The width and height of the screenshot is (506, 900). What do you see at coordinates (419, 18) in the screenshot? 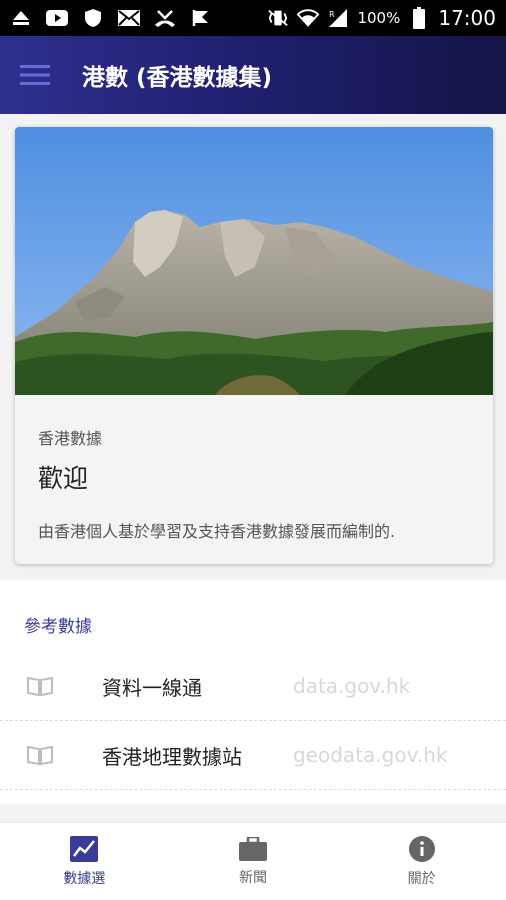
I see `battery-icon` at bounding box center [419, 18].